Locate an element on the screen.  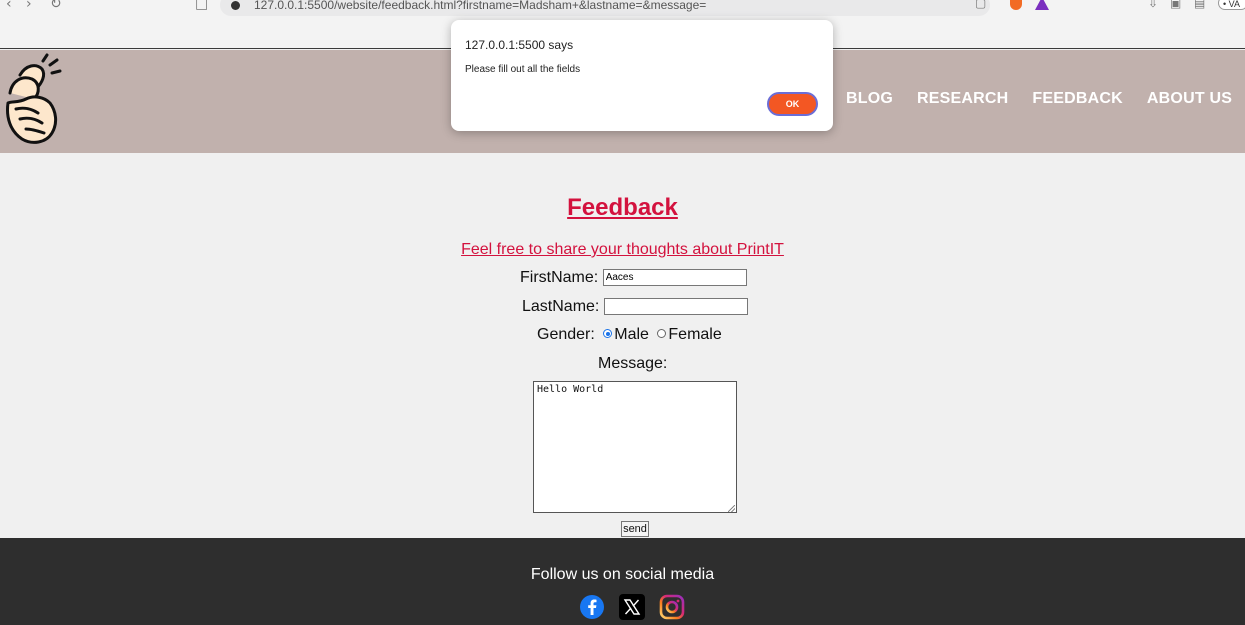
brave-shield-icon is located at coordinates (1016, 5).